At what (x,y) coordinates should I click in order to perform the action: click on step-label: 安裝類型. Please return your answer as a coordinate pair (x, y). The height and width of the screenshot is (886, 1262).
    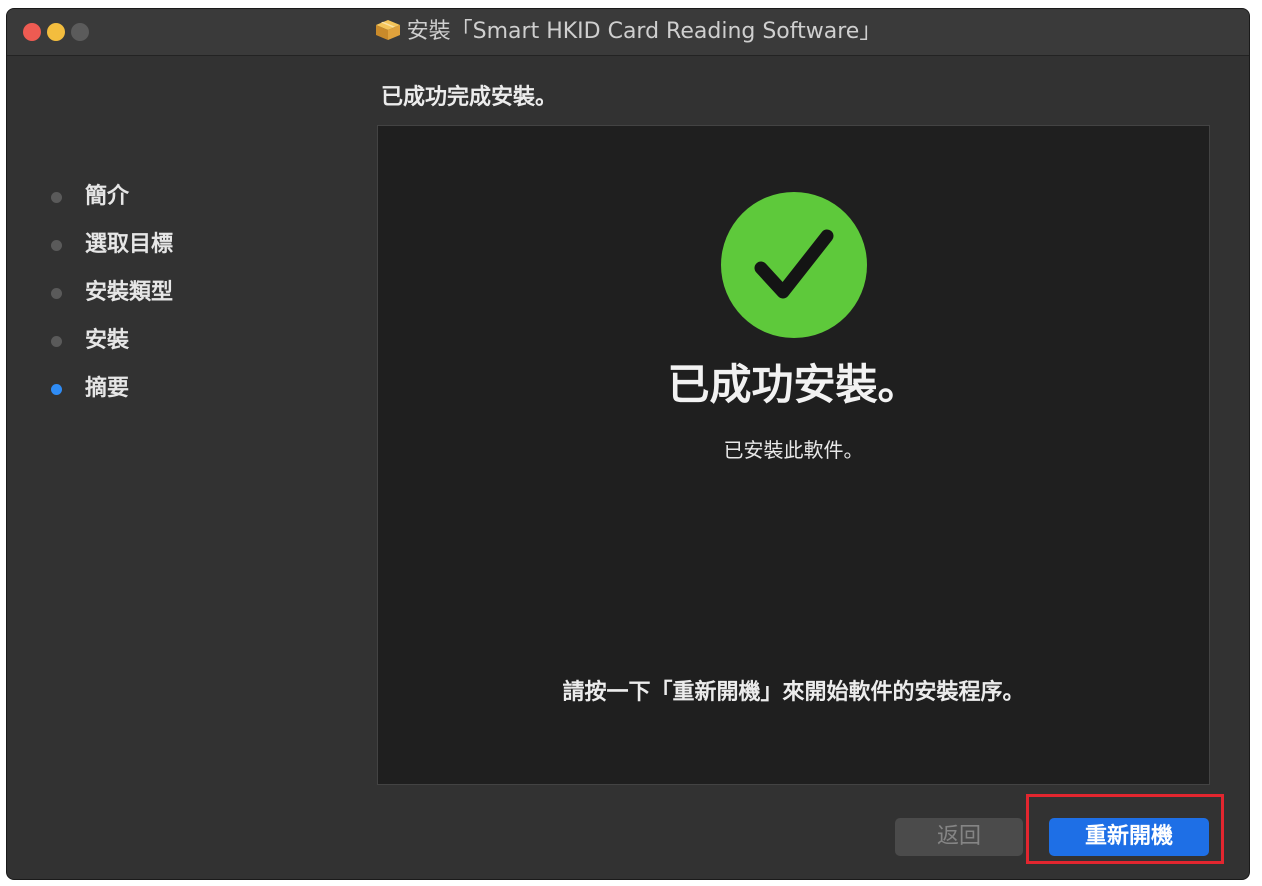
    Looking at the image, I should click on (129, 292).